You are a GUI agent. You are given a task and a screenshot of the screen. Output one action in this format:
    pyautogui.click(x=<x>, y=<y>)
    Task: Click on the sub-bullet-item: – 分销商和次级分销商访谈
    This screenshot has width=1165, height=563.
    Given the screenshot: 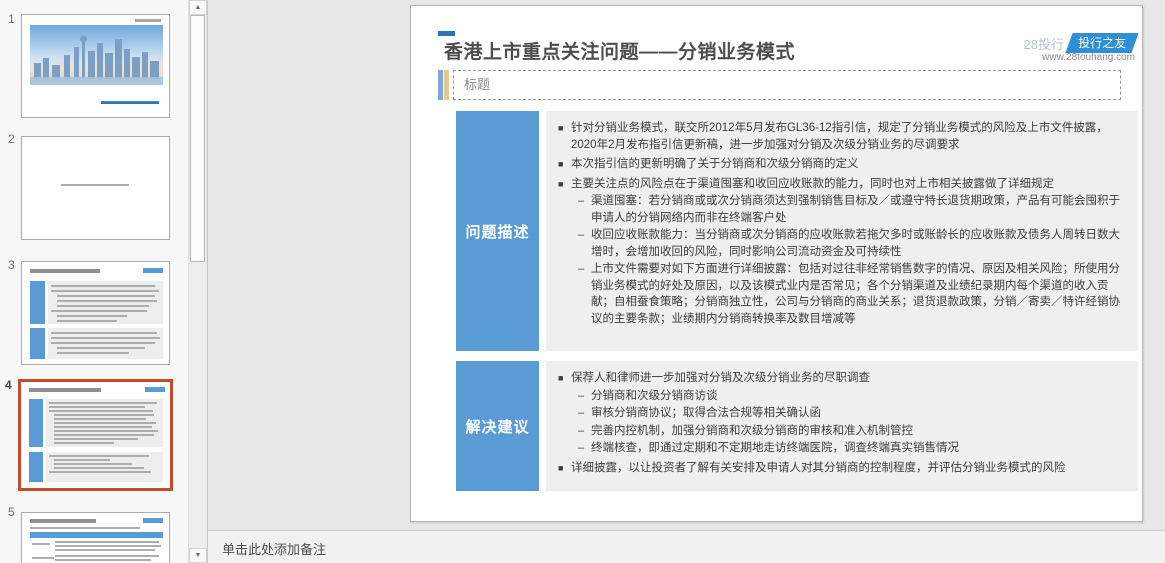 What is the action you would take?
    pyautogui.click(x=852, y=396)
    